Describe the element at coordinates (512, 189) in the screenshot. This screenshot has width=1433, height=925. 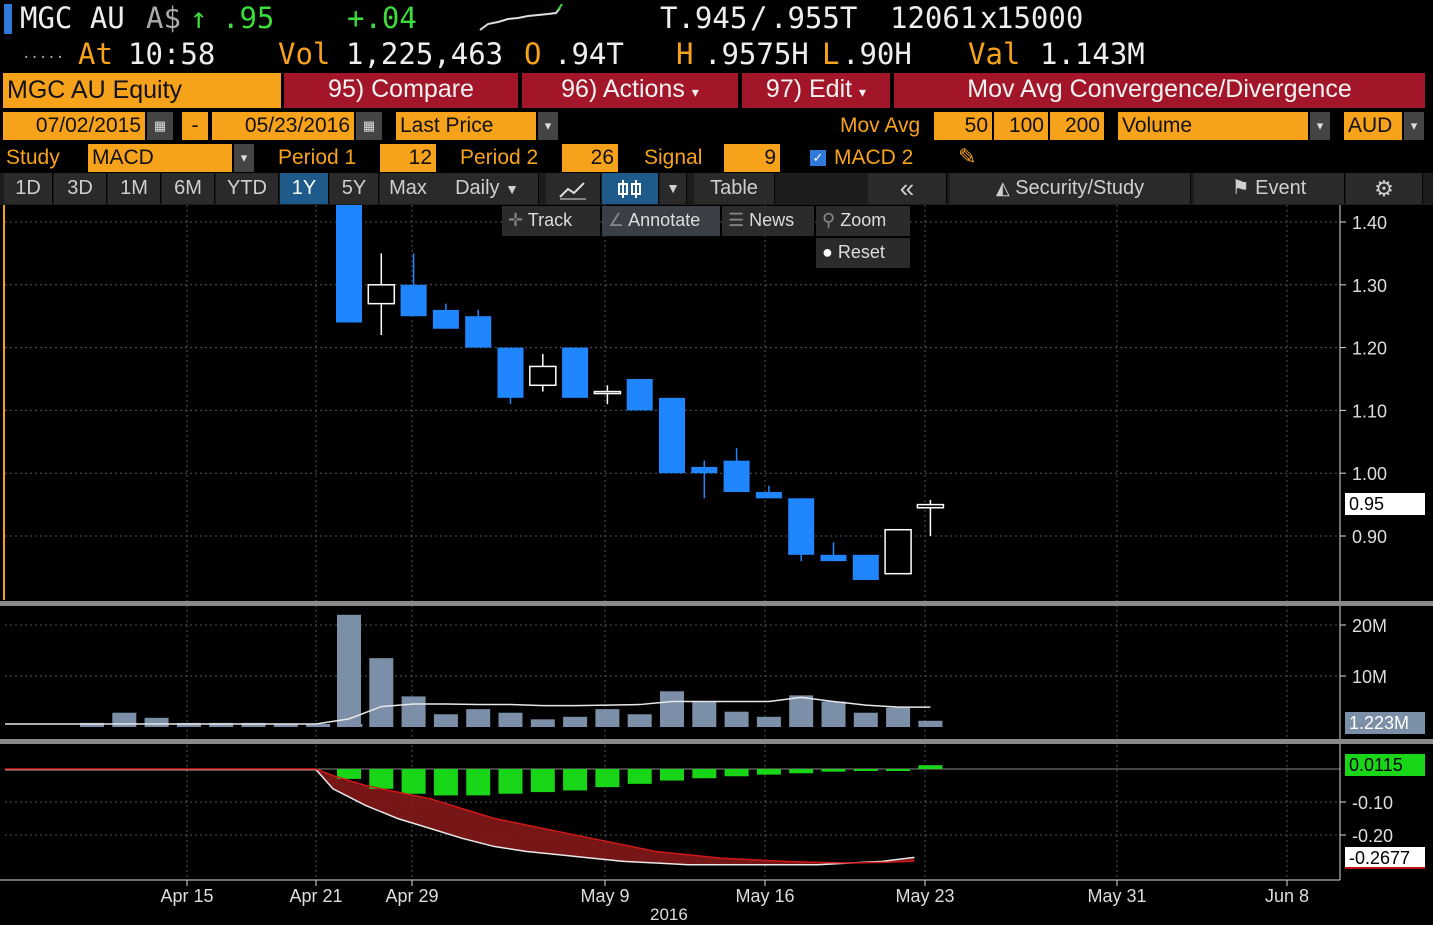
I see `frequency-dropdown-icon: ▼` at that location.